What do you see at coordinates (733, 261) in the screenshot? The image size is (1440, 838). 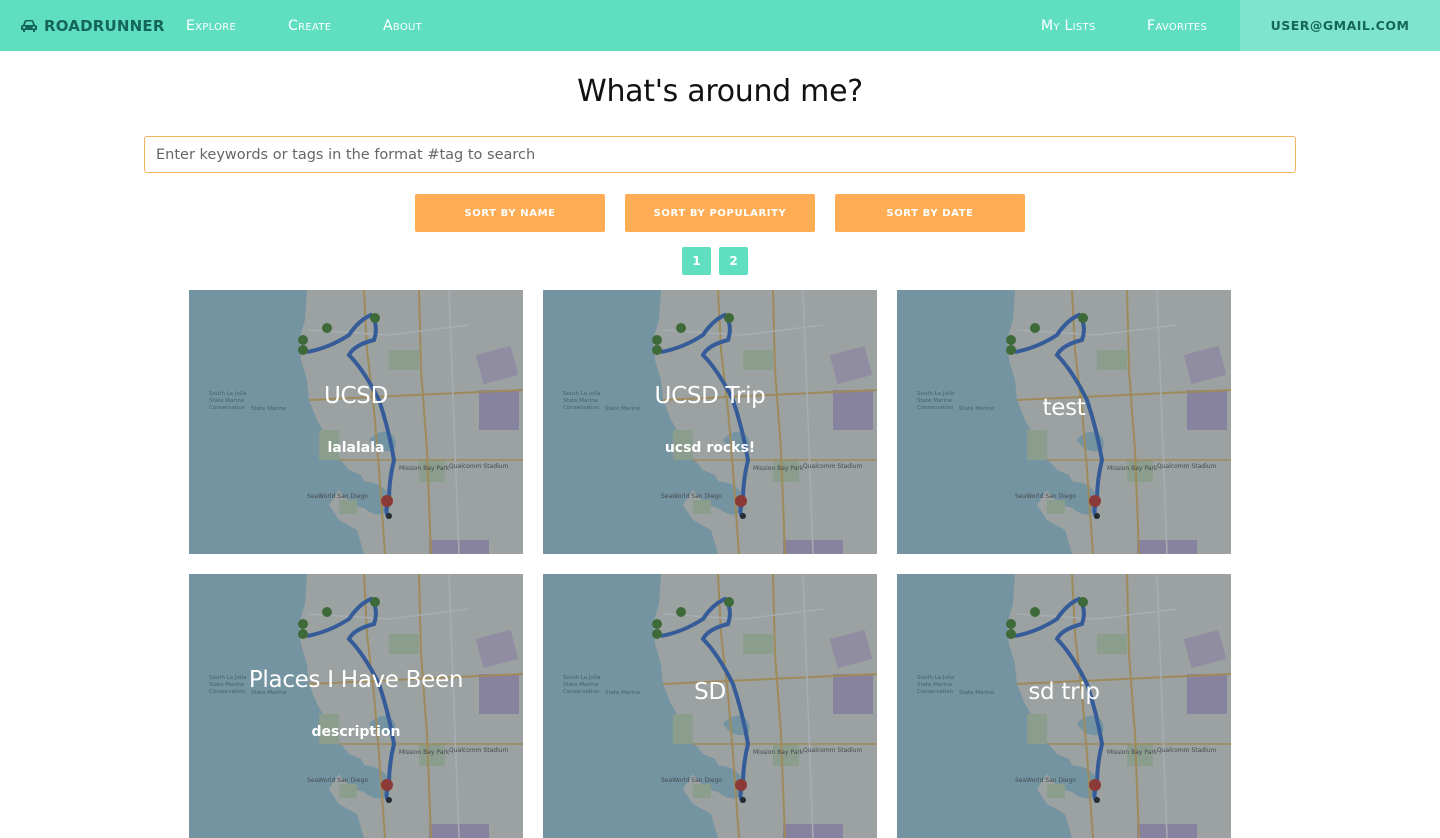 I see `page-2-button: 2` at bounding box center [733, 261].